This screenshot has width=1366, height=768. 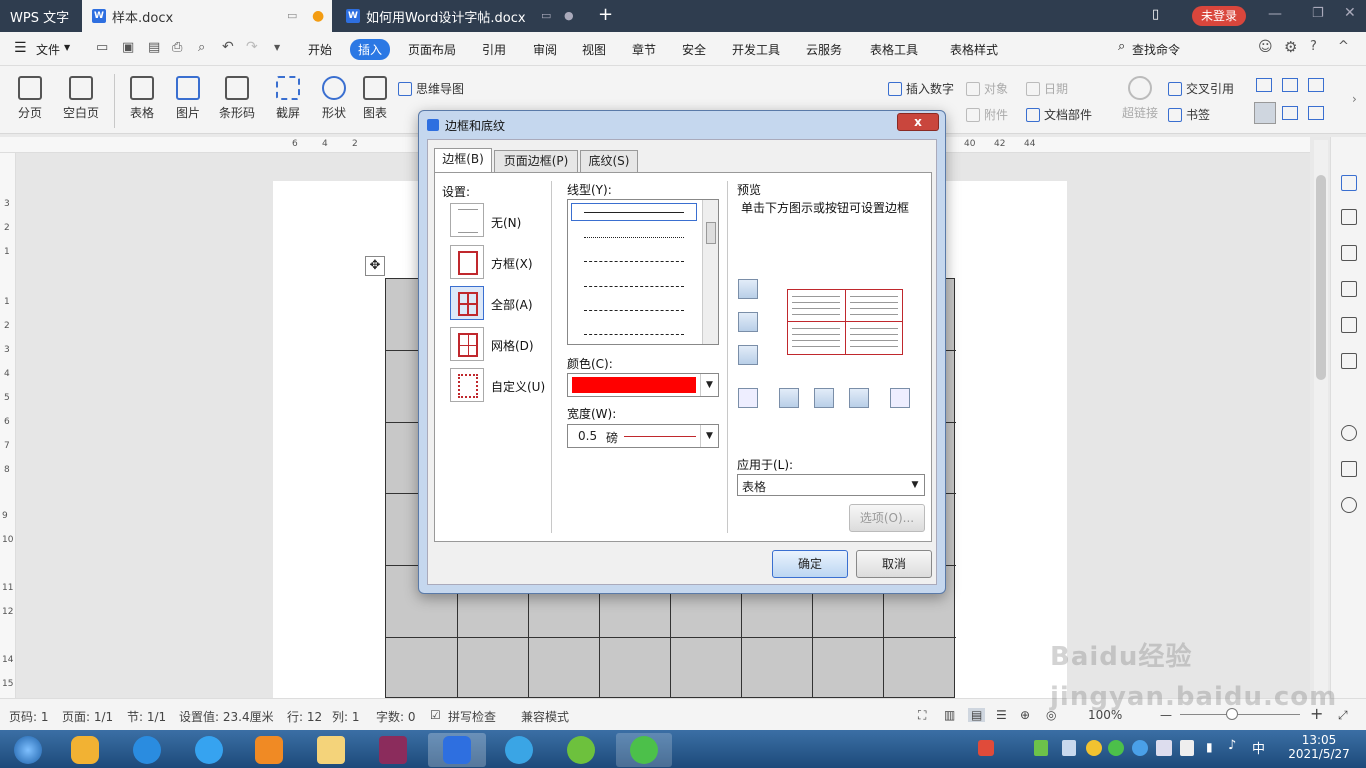 I want to click on tray-ime-icon: 中, so click(x=1258, y=747).